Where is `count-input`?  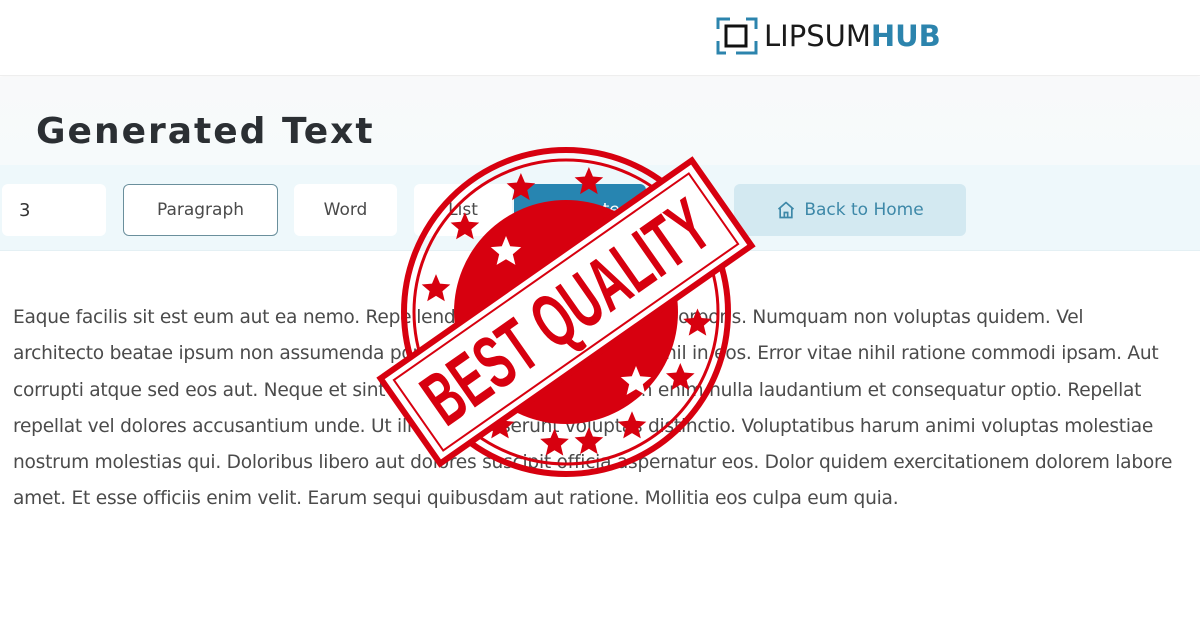 count-input is located at coordinates (54, 210).